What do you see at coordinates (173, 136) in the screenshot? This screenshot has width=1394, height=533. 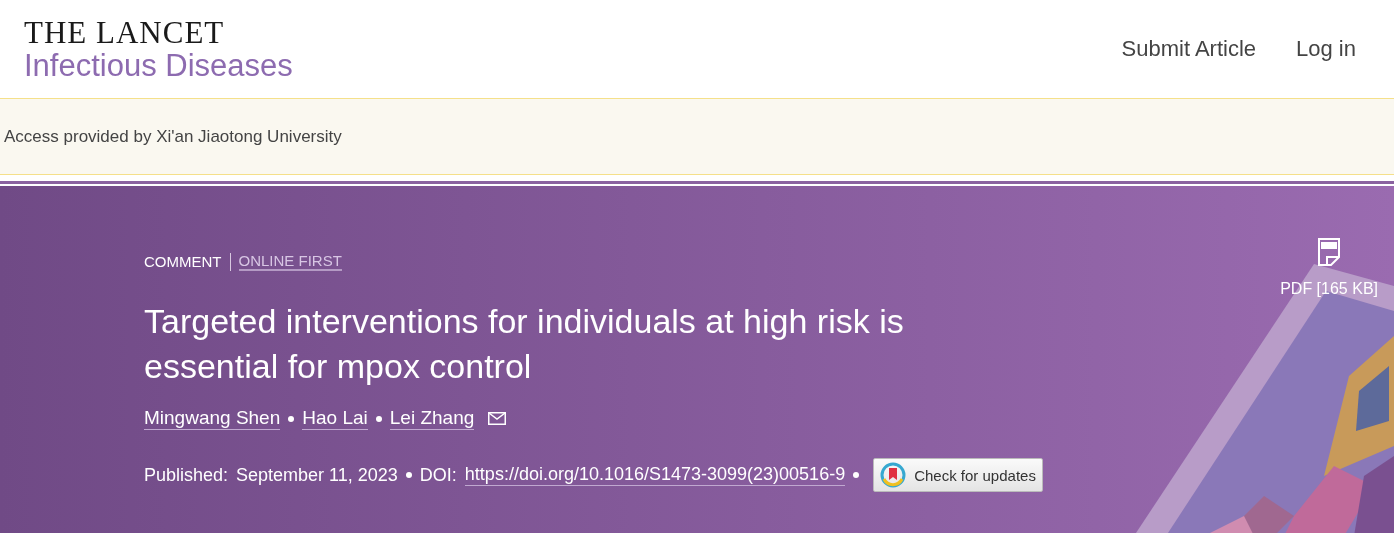 I see `access-text: Access provided by Xi'an Jiaotong University` at bounding box center [173, 136].